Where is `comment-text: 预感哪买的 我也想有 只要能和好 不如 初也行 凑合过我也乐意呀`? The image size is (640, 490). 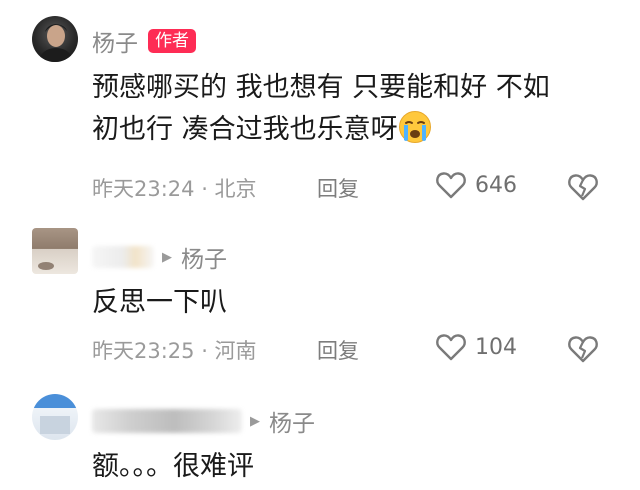
comment-text: 预感哪买的 我也想有 只要能和好 不如 初也行 凑合过我也乐意呀 is located at coordinates (357, 109).